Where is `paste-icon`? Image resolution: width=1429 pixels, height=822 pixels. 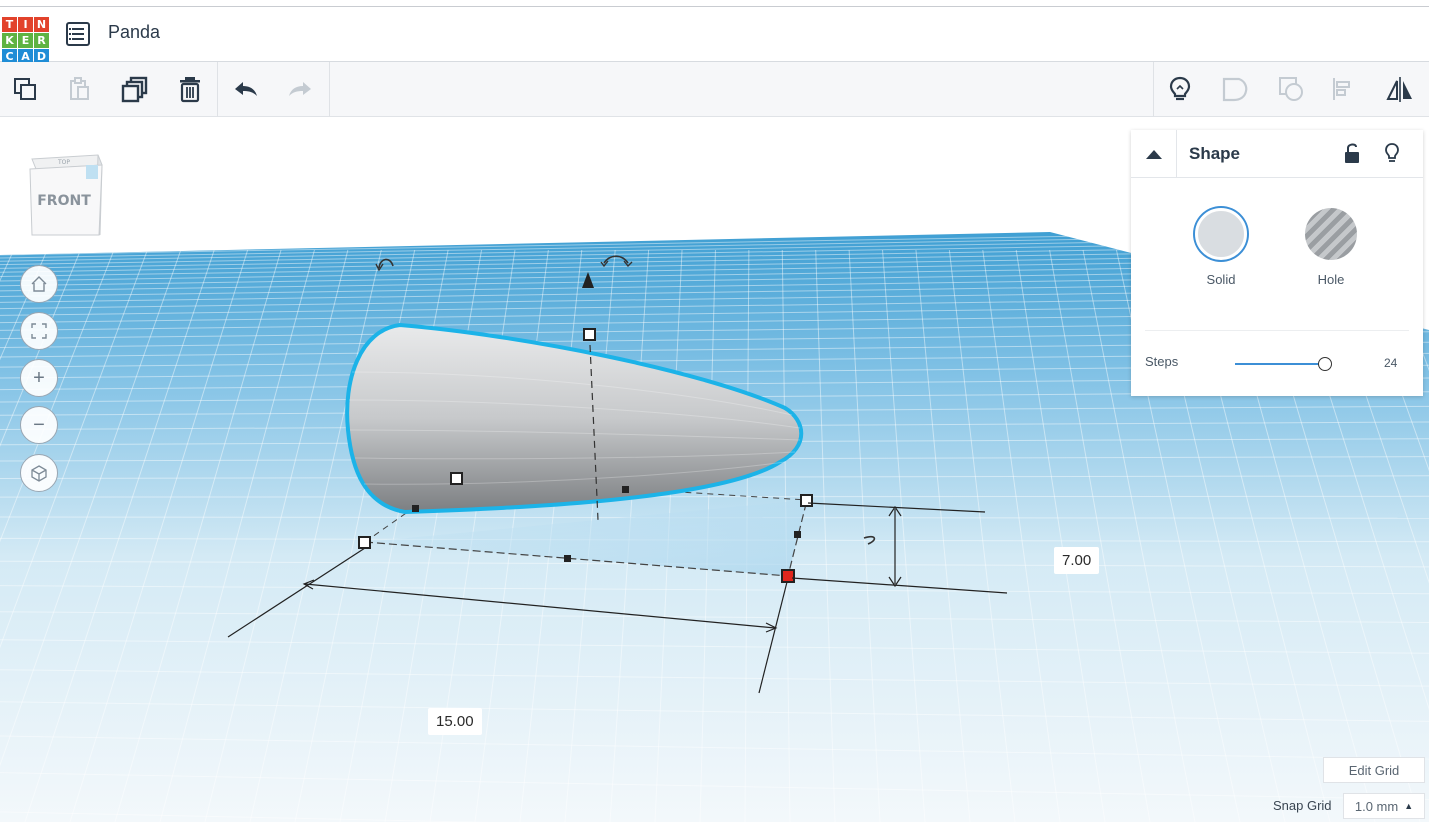 paste-icon is located at coordinates (79, 89).